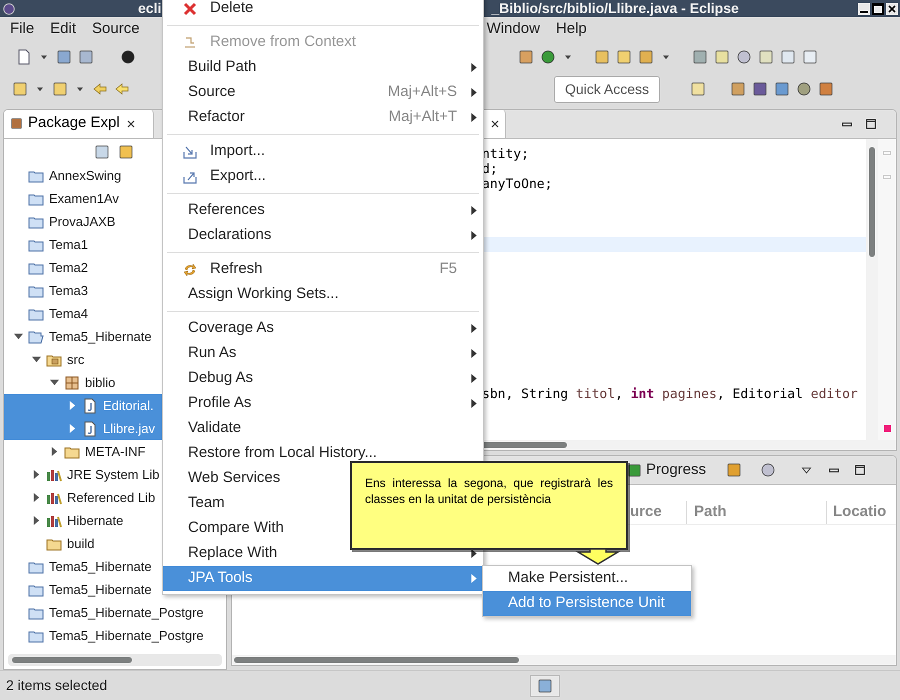 The image size is (900, 700). What do you see at coordinates (323, 117) in the screenshot?
I see `menu-item: Refactor Maj+Alt+T` at bounding box center [323, 117].